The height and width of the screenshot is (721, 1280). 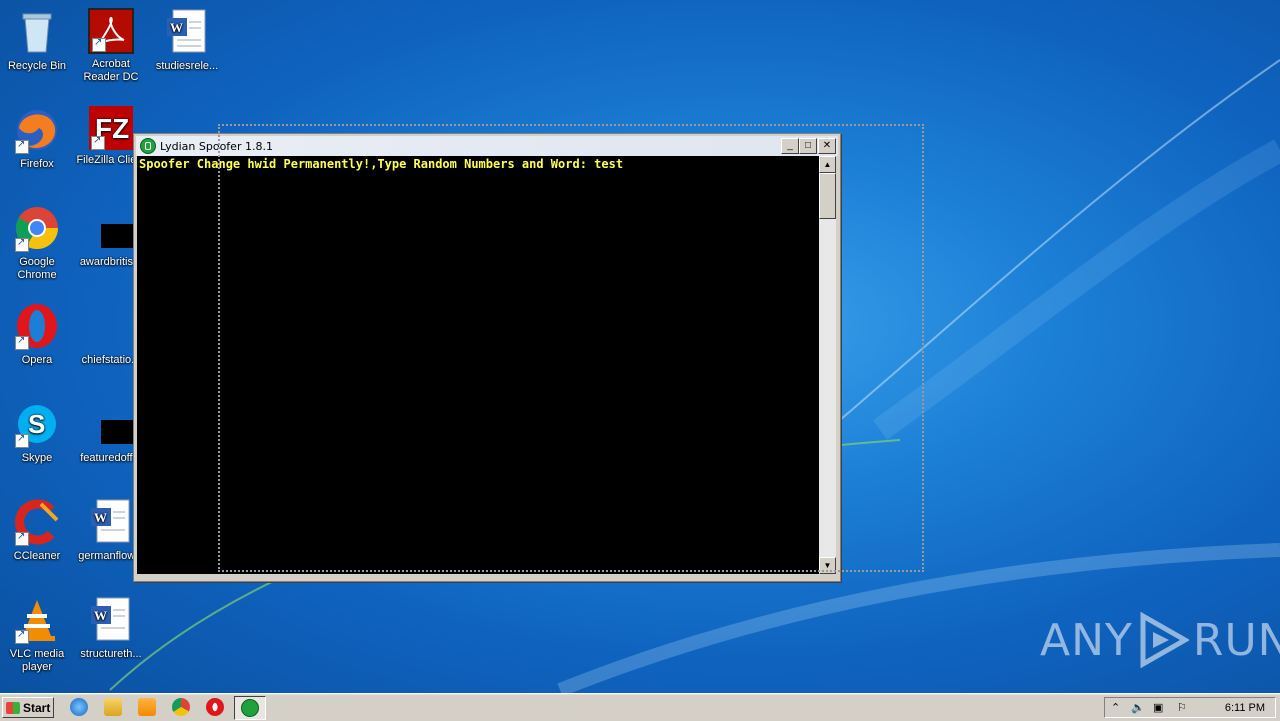 I want to click on desktop-icon-recycle-bin: Recycle Bin, so click(x=37, y=40).